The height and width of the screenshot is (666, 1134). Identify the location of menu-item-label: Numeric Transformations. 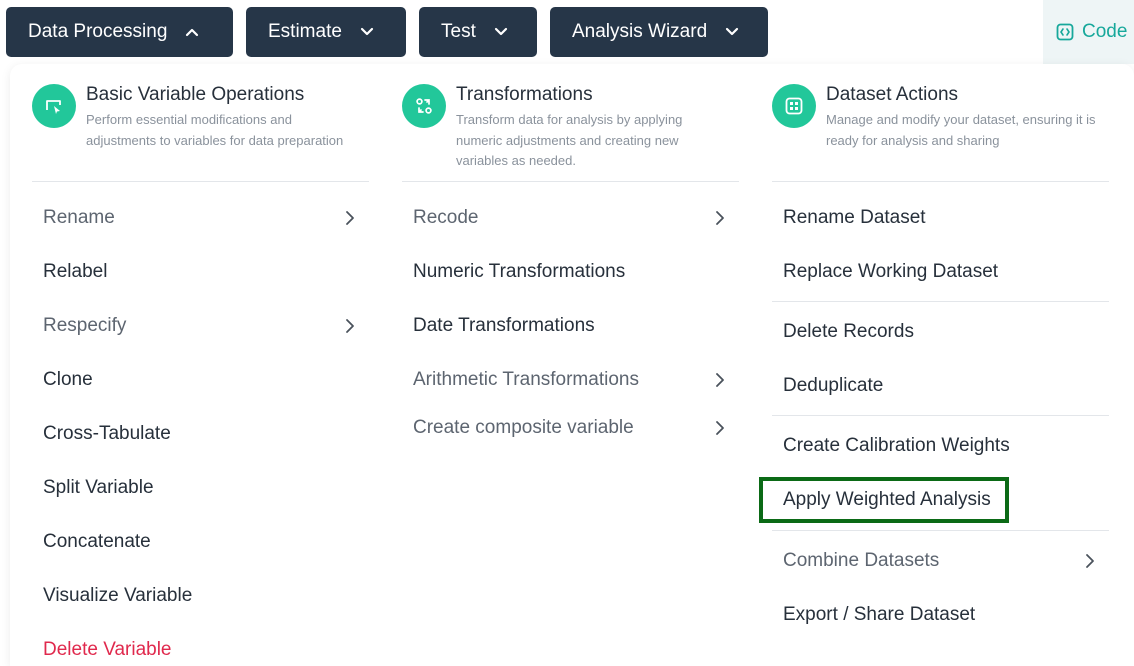
(519, 271).